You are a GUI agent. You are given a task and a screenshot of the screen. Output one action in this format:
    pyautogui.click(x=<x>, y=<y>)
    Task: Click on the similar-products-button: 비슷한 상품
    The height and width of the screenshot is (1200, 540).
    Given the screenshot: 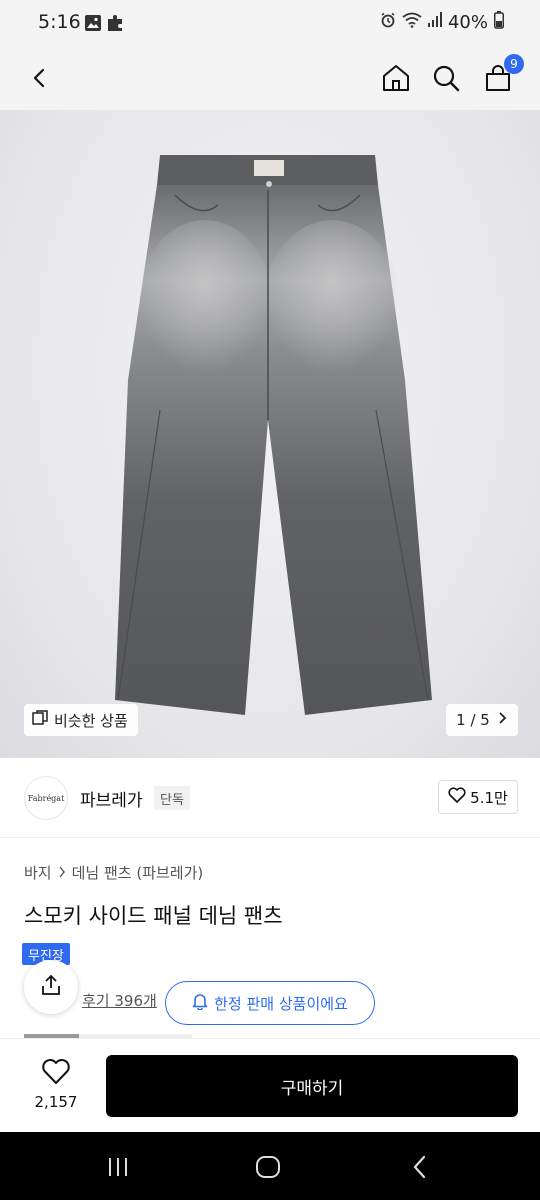 What is the action you would take?
    pyautogui.click(x=81, y=720)
    